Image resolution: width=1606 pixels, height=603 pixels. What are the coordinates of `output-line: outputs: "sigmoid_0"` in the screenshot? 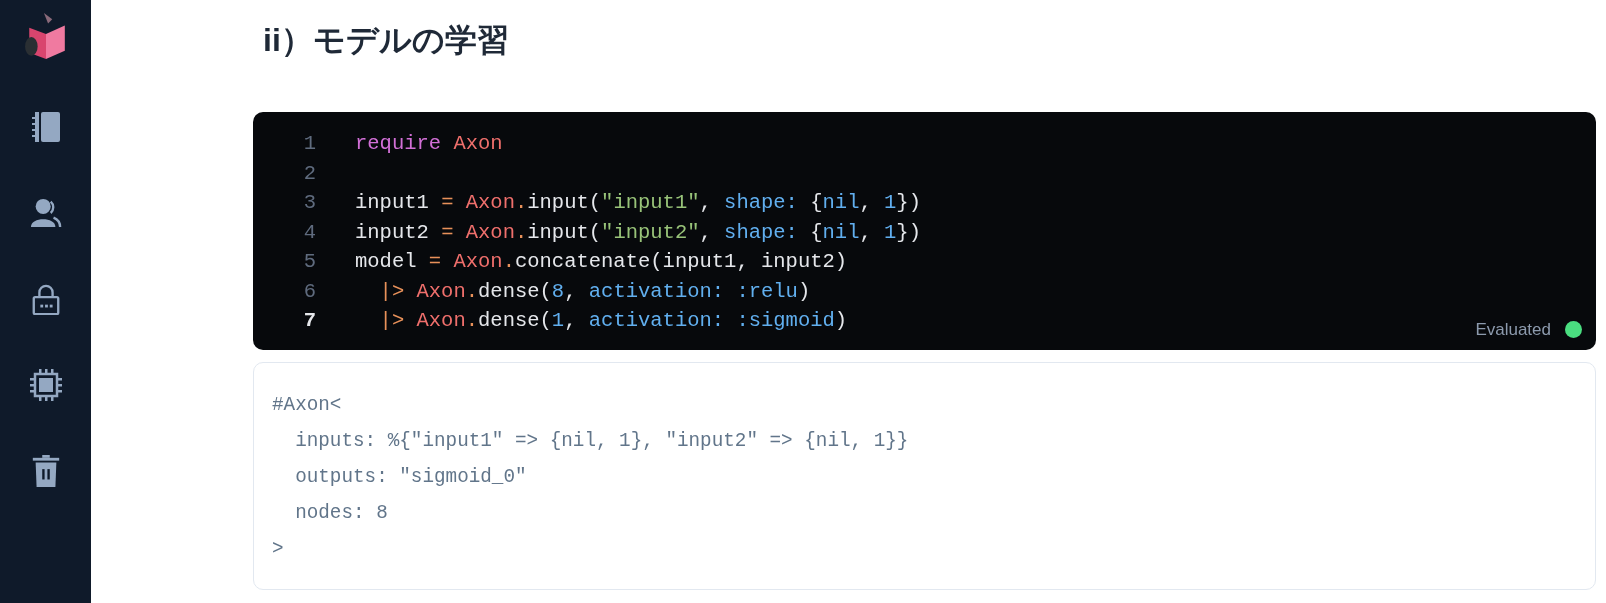 It's located at (411, 477).